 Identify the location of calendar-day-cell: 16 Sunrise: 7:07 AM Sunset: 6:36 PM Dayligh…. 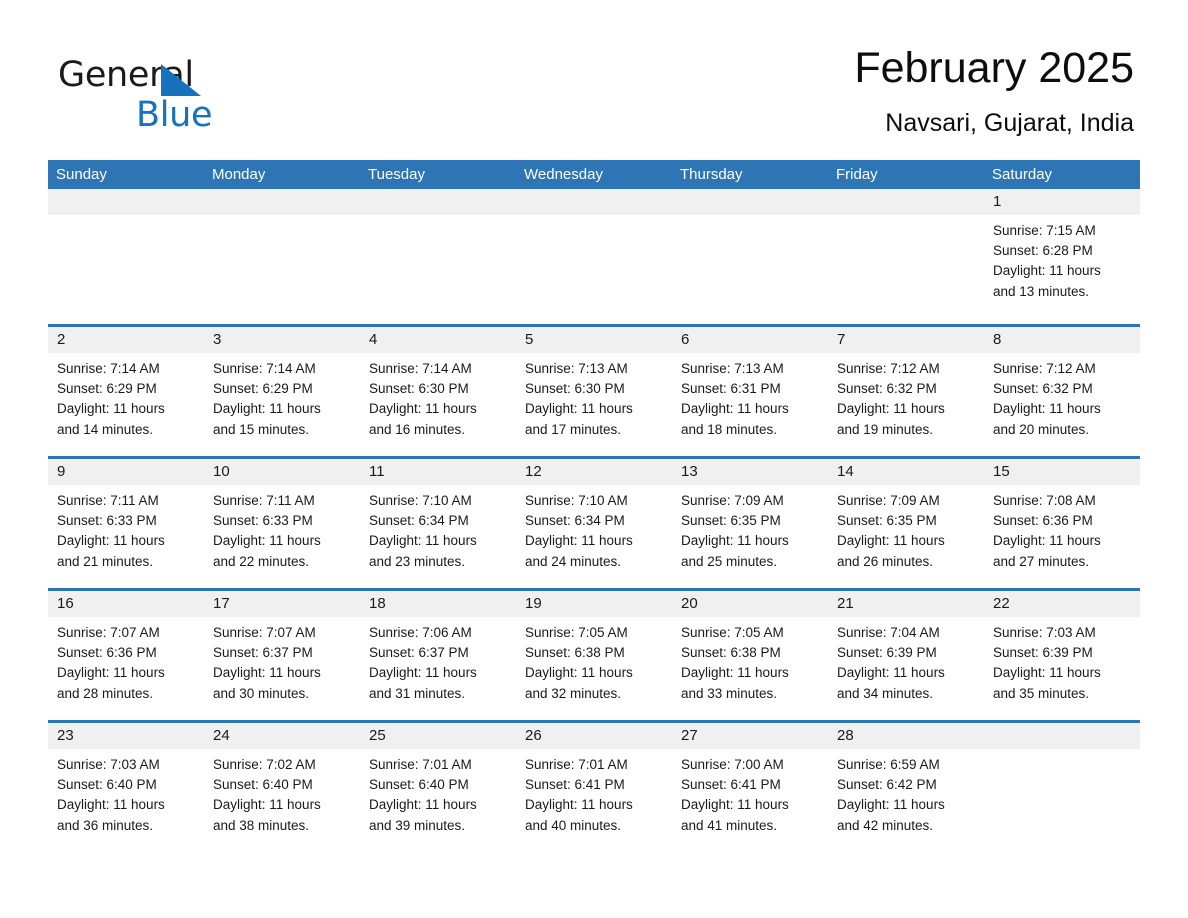
(126, 655).